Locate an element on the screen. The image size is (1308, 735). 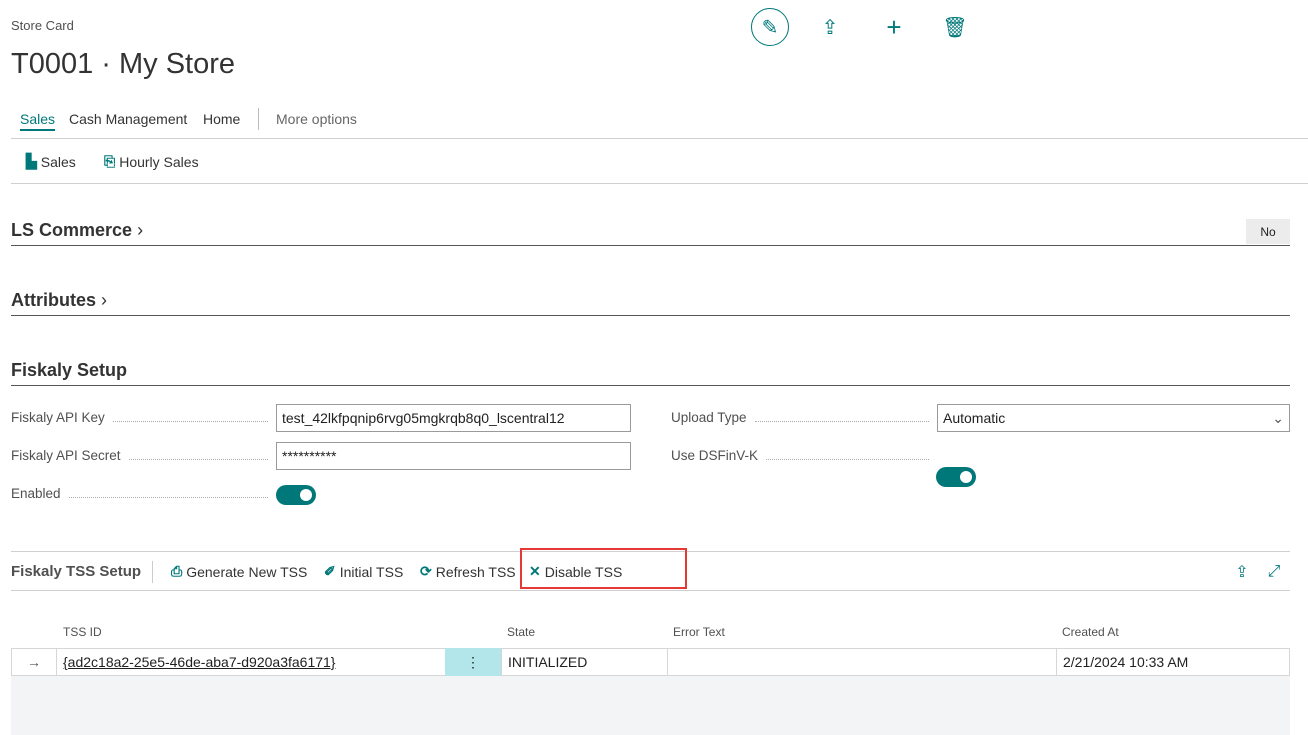
tab-home: Home is located at coordinates (221, 119).